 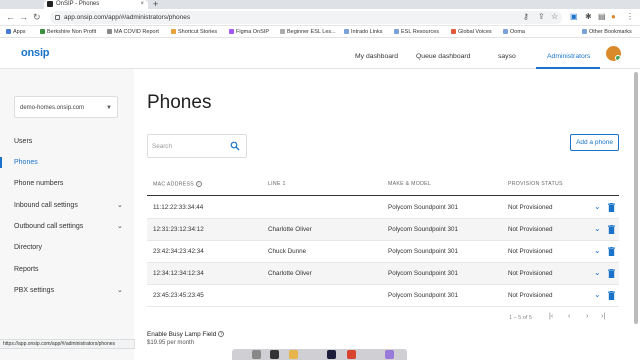 What do you see at coordinates (541, 17) in the screenshot?
I see `share-icon: ⇪` at bounding box center [541, 17].